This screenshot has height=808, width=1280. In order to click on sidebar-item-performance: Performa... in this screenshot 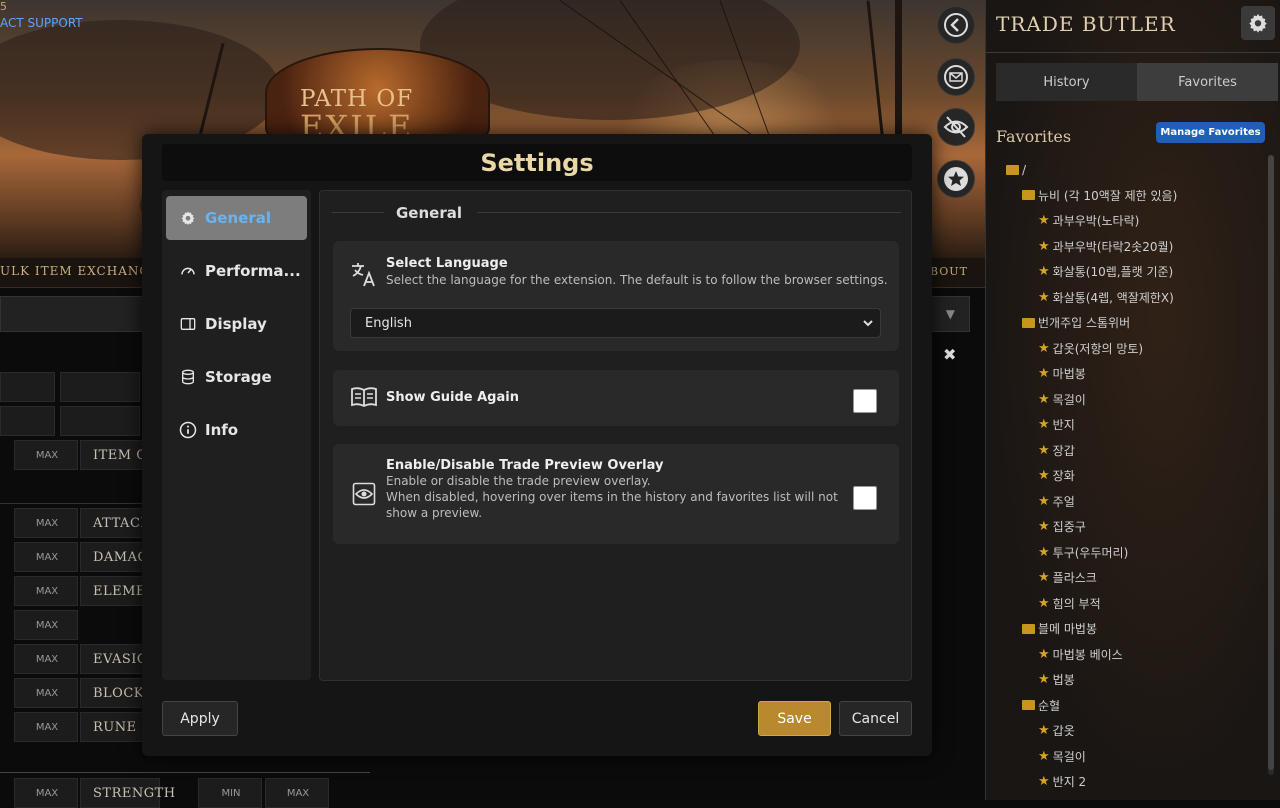, I will do `click(236, 271)`.